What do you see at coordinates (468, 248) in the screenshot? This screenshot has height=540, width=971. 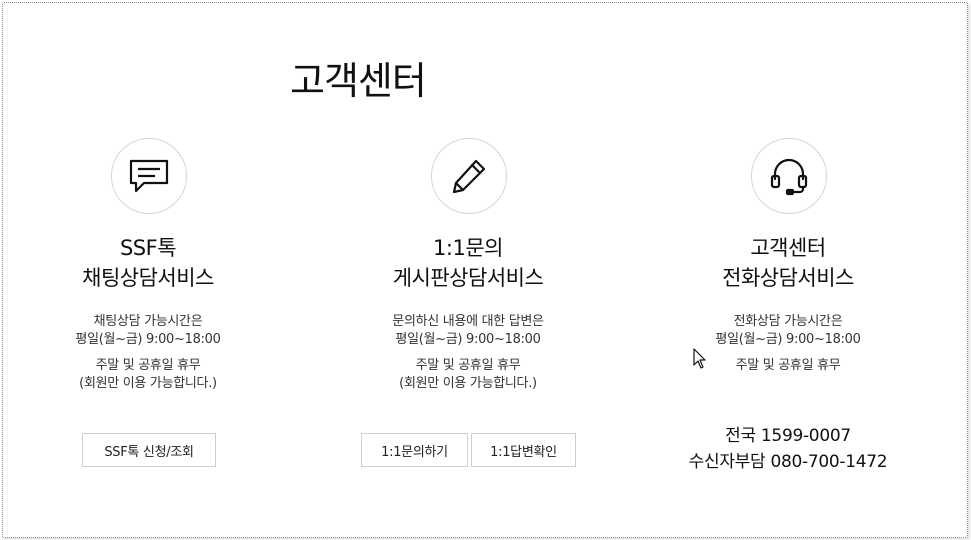 I see `board-heading-line1: 1:1문의` at bounding box center [468, 248].